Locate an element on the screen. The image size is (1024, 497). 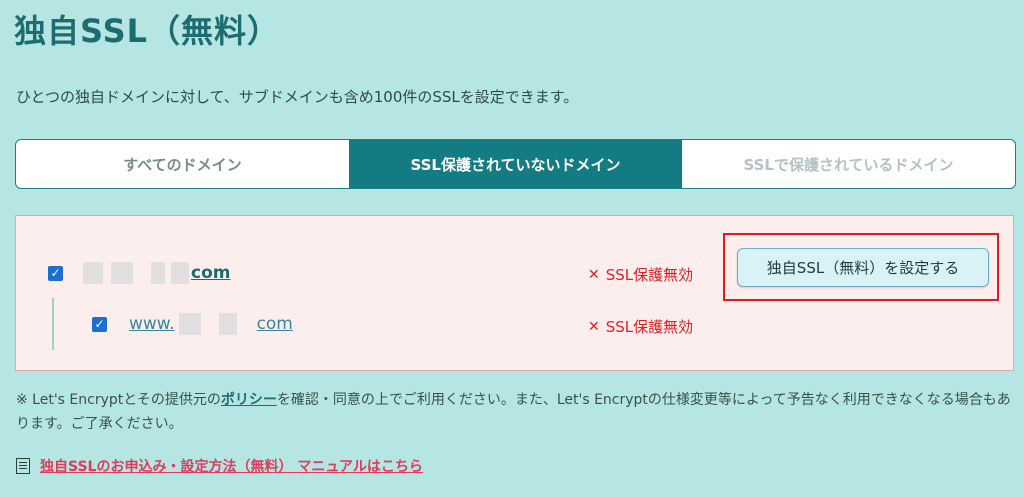
policy-link: ポリシー is located at coordinates (249, 400).